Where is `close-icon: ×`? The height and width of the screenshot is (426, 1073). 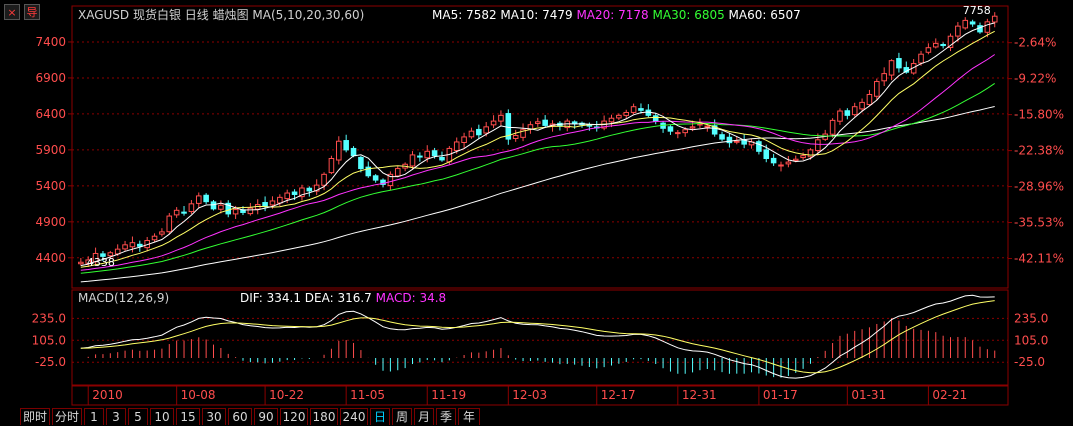
close-icon: × is located at coordinates (12, 12).